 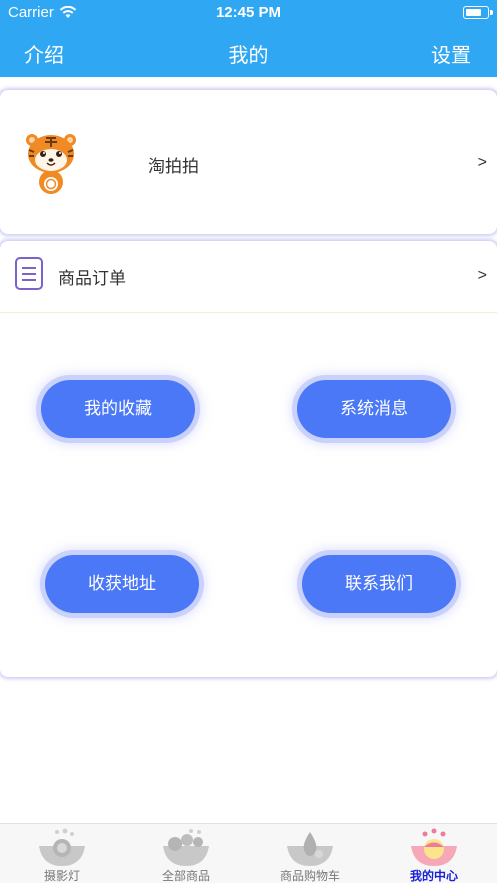 What do you see at coordinates (51, 164) in the screenshot?
I see `tiger-mascot-icon` at bounding box center [51, 164].